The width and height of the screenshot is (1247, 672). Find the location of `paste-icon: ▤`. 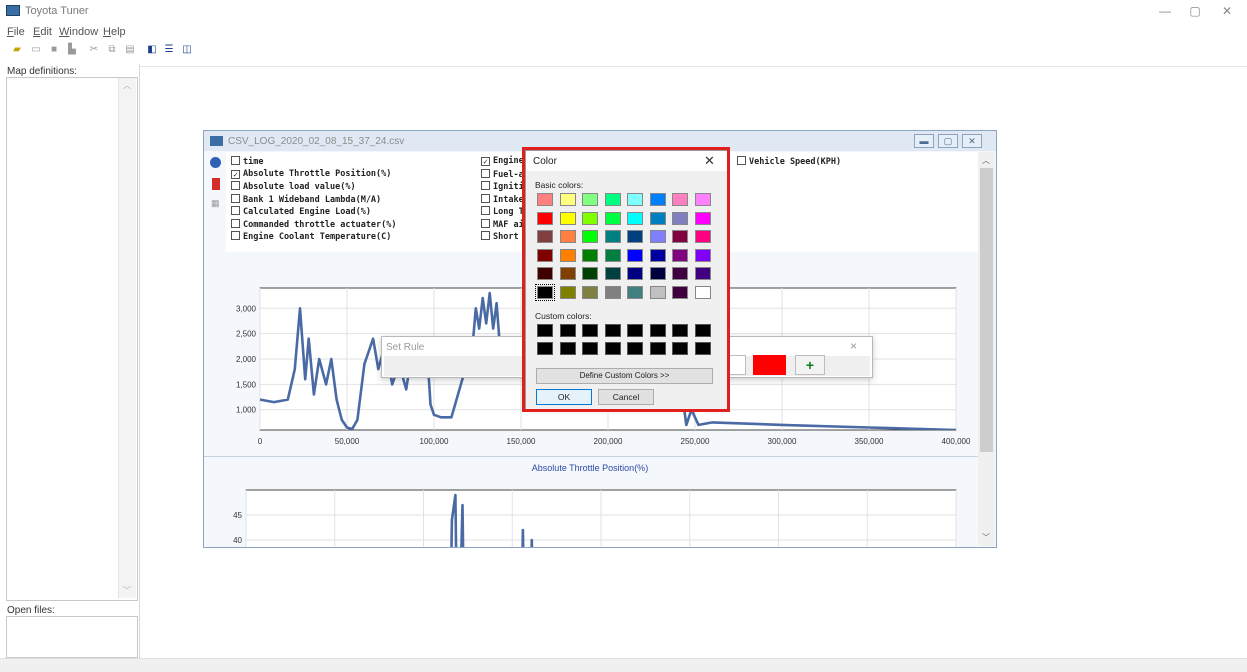

paste-icon: ▤ is located at coordinates (130, 49).